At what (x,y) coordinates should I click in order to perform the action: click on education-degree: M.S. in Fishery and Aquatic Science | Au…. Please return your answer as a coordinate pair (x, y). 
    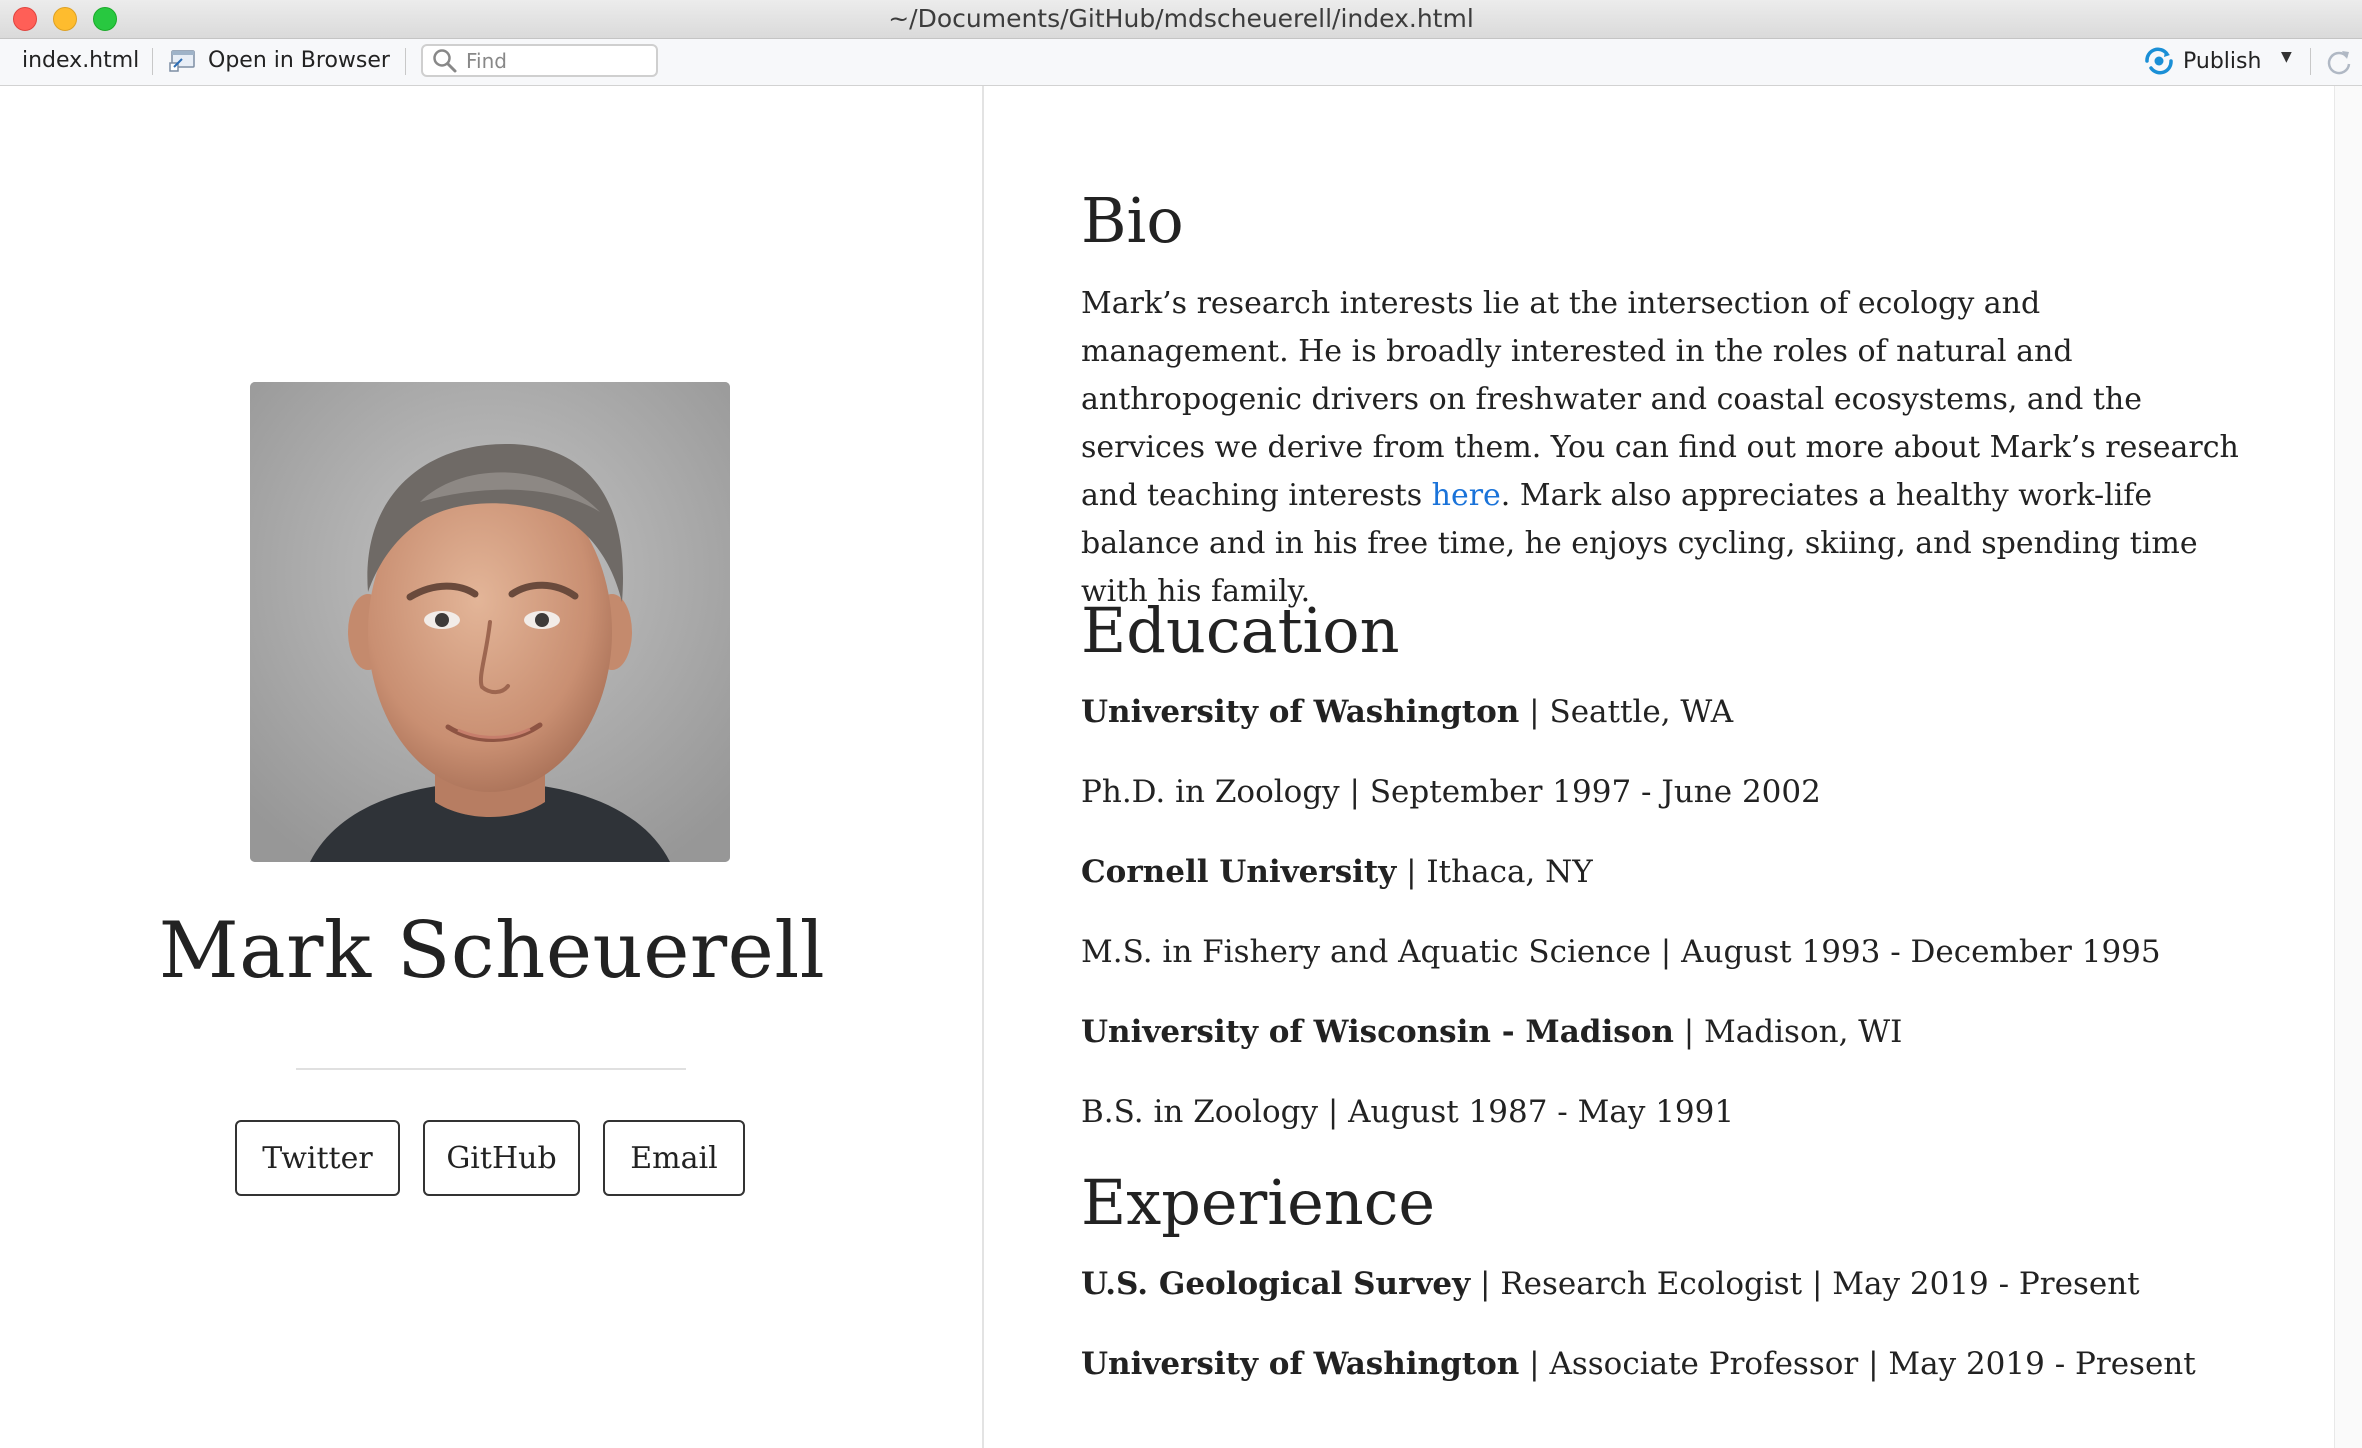
    Looking at the image, I should click on (1621, 952).